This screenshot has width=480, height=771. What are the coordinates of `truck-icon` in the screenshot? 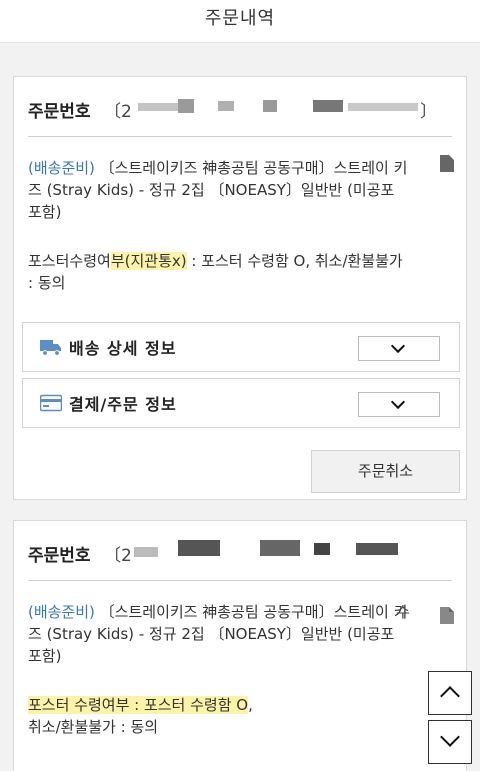 It's located at (50, 348).